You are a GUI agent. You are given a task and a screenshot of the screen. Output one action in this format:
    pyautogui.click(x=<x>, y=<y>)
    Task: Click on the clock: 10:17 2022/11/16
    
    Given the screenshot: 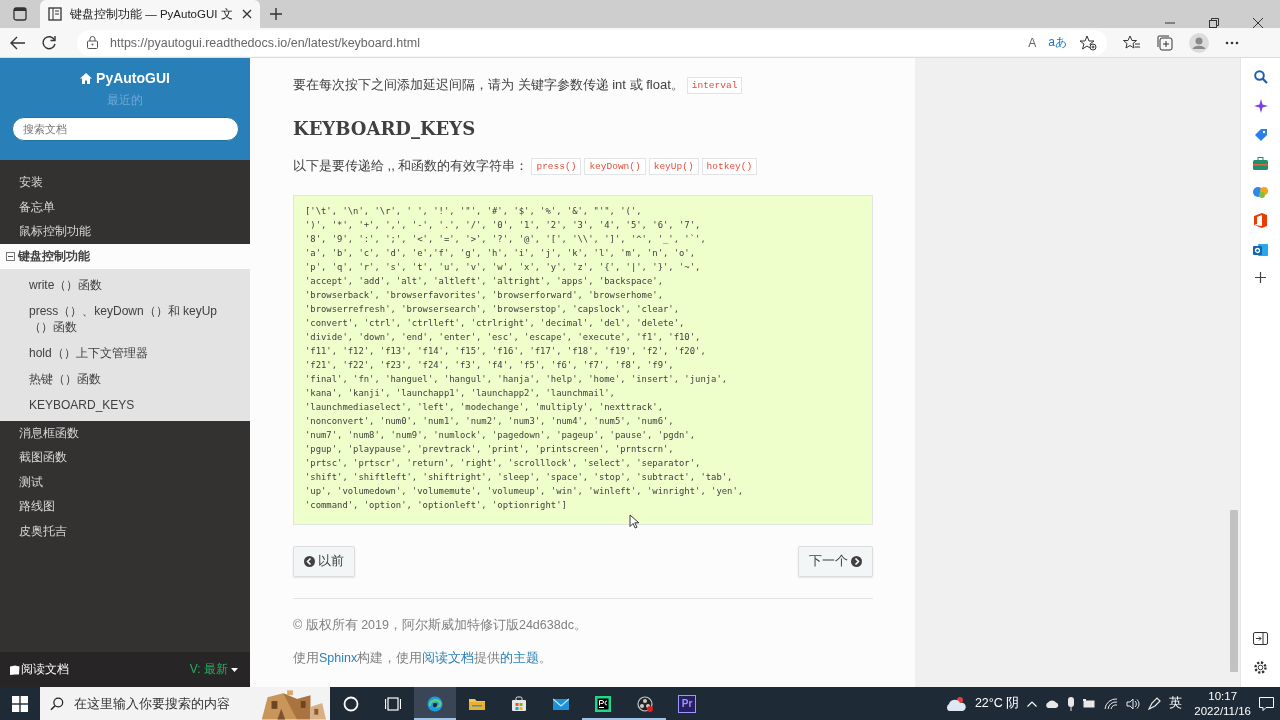 What is the action you would take?
    pyautogui.click(x=1222, y=703)
    